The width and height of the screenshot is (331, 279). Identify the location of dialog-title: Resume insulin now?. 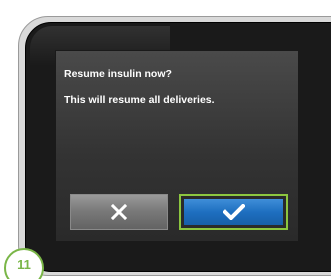
(118, 74).